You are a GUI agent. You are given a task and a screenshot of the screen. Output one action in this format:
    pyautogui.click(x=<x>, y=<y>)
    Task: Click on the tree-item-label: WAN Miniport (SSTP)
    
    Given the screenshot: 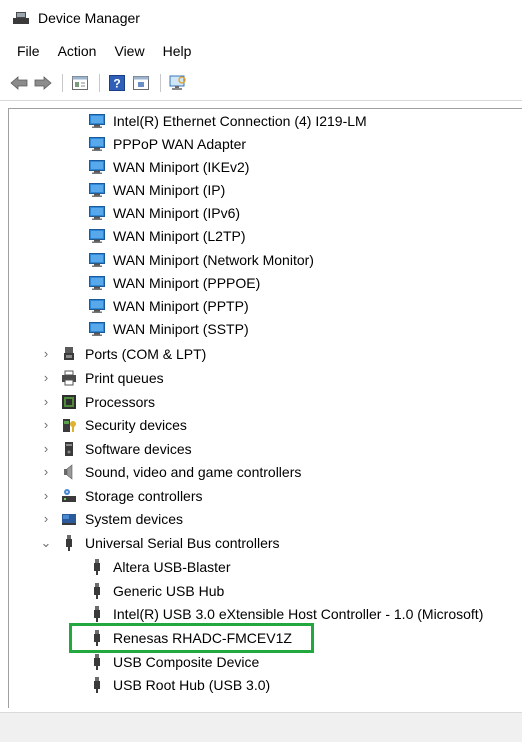 What is the action you would take?
    pyautogui.click(x=181, y=328)
    